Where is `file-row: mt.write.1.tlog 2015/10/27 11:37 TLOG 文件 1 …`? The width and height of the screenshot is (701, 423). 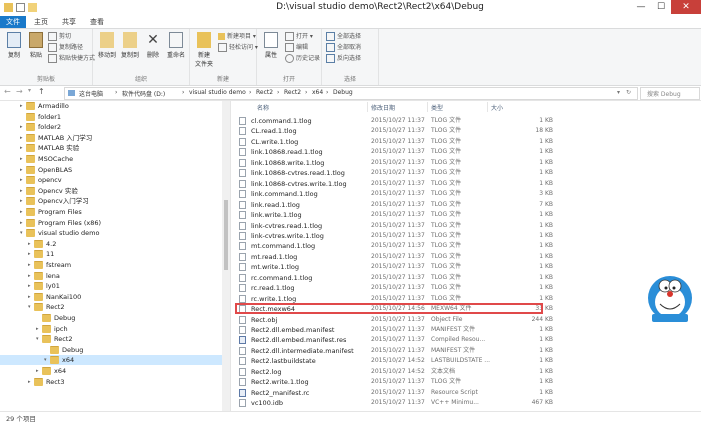 file-row: mt.write.1.tlog 2015/10/27 11:37 TLOG 文件 1 … is located at coordinates (397, 267).